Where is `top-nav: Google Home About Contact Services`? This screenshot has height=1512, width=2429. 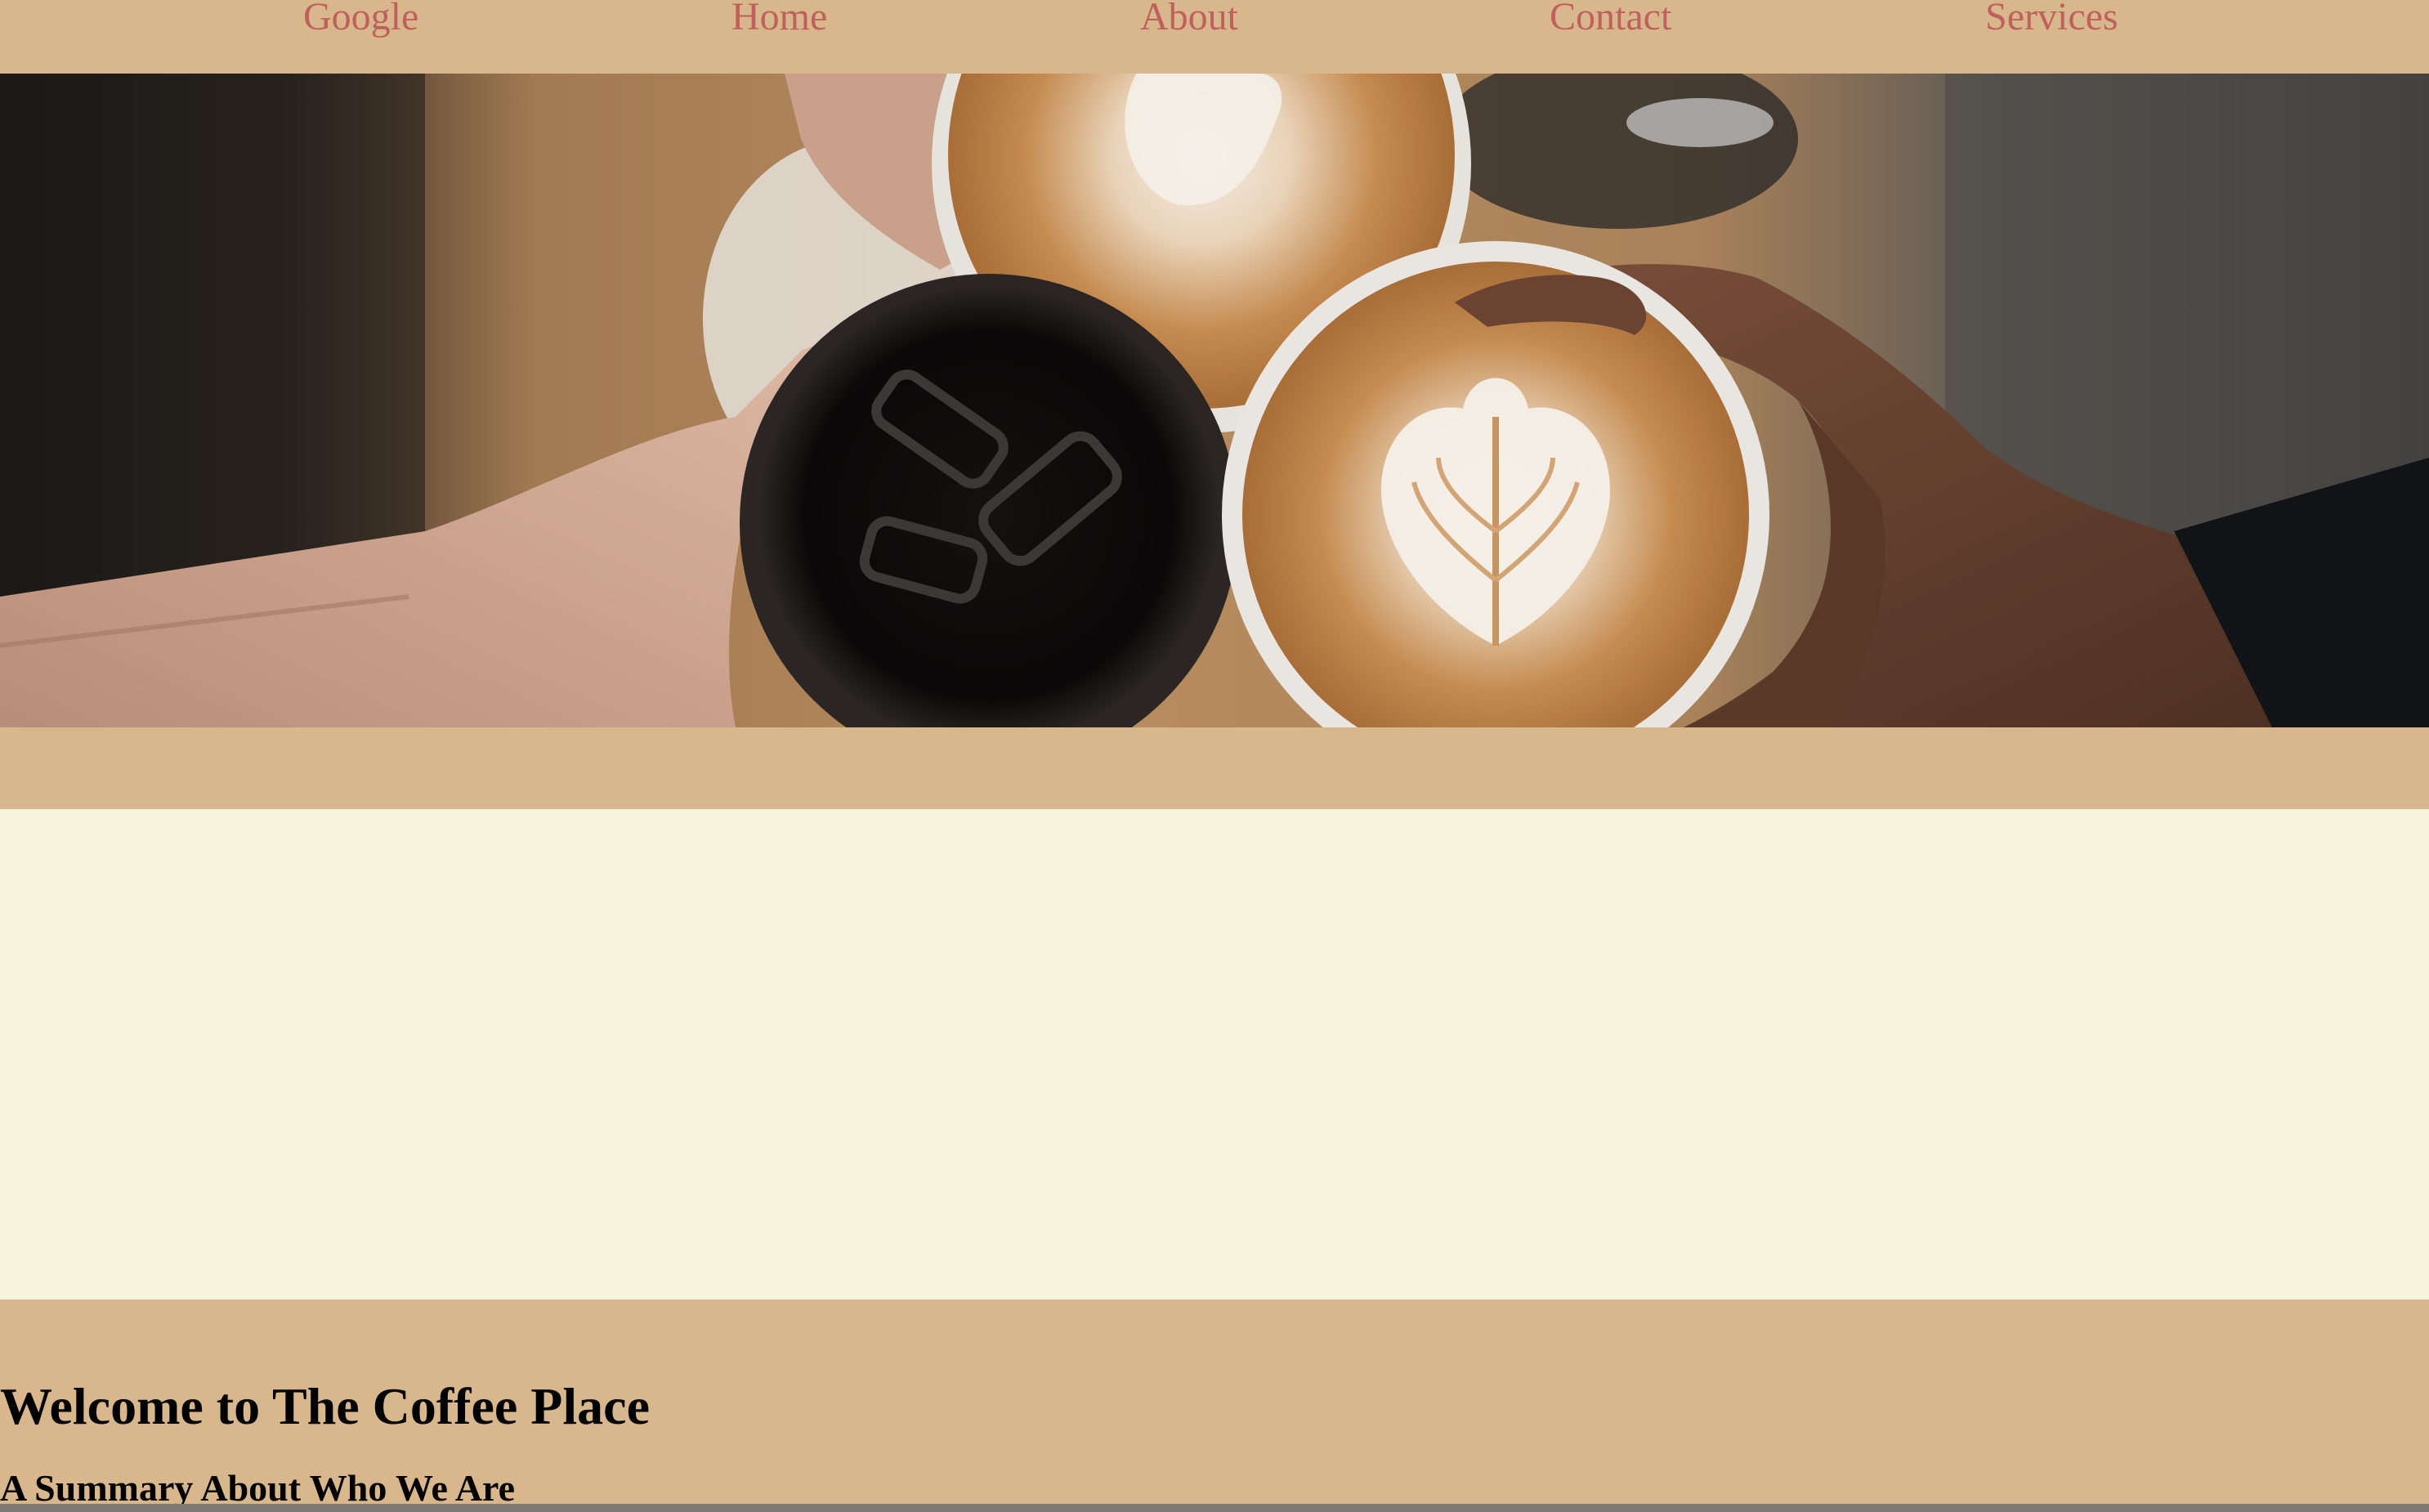
top-nav: Google Home About Contact Services is located at coordinates (1214, 37).